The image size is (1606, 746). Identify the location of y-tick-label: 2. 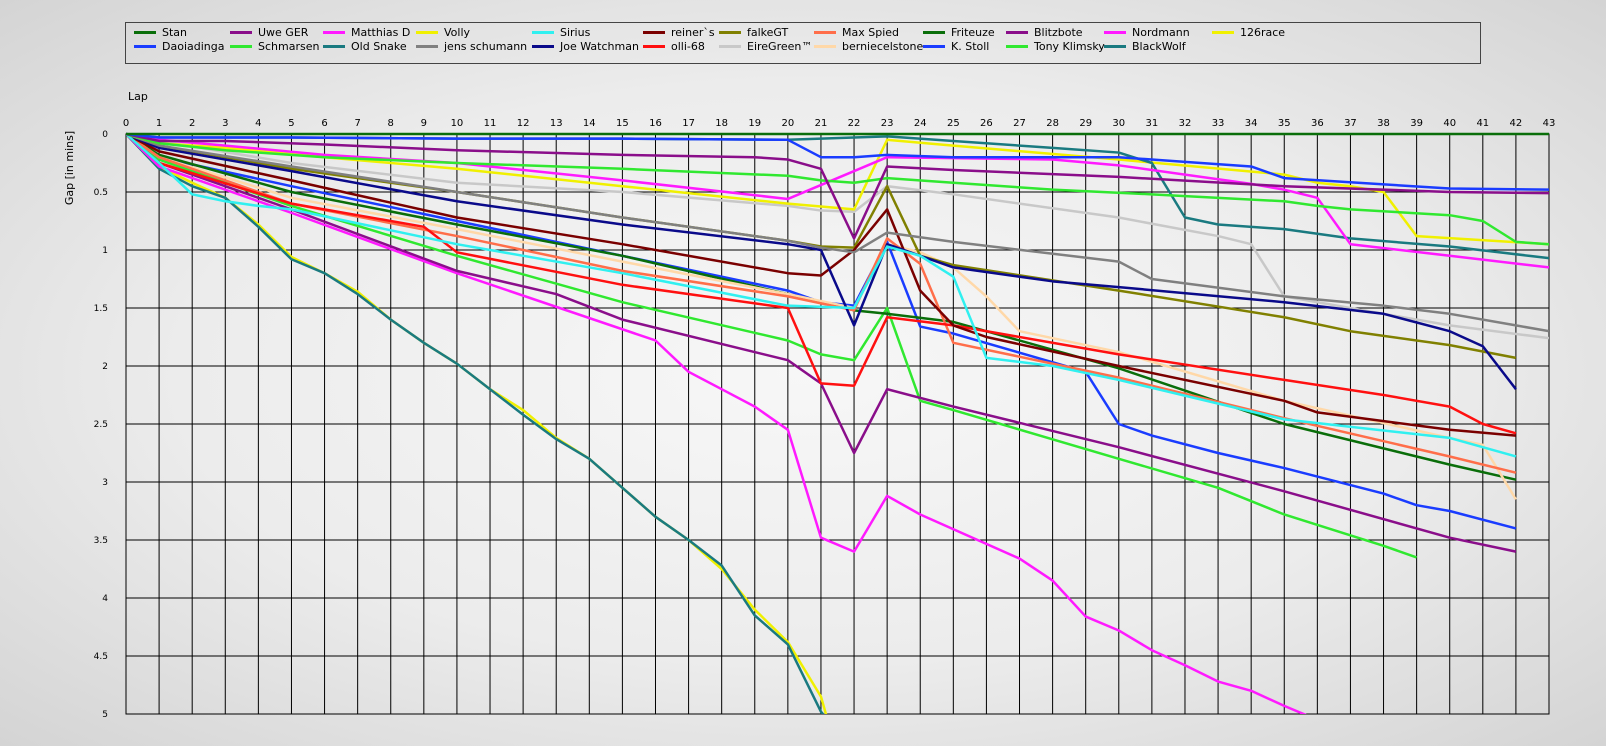
(105, 367).